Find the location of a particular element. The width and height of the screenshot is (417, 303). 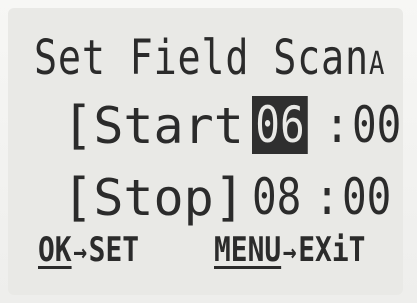

menu-exit-hint: MENU→EXiT is located at coordinates (289, 250).